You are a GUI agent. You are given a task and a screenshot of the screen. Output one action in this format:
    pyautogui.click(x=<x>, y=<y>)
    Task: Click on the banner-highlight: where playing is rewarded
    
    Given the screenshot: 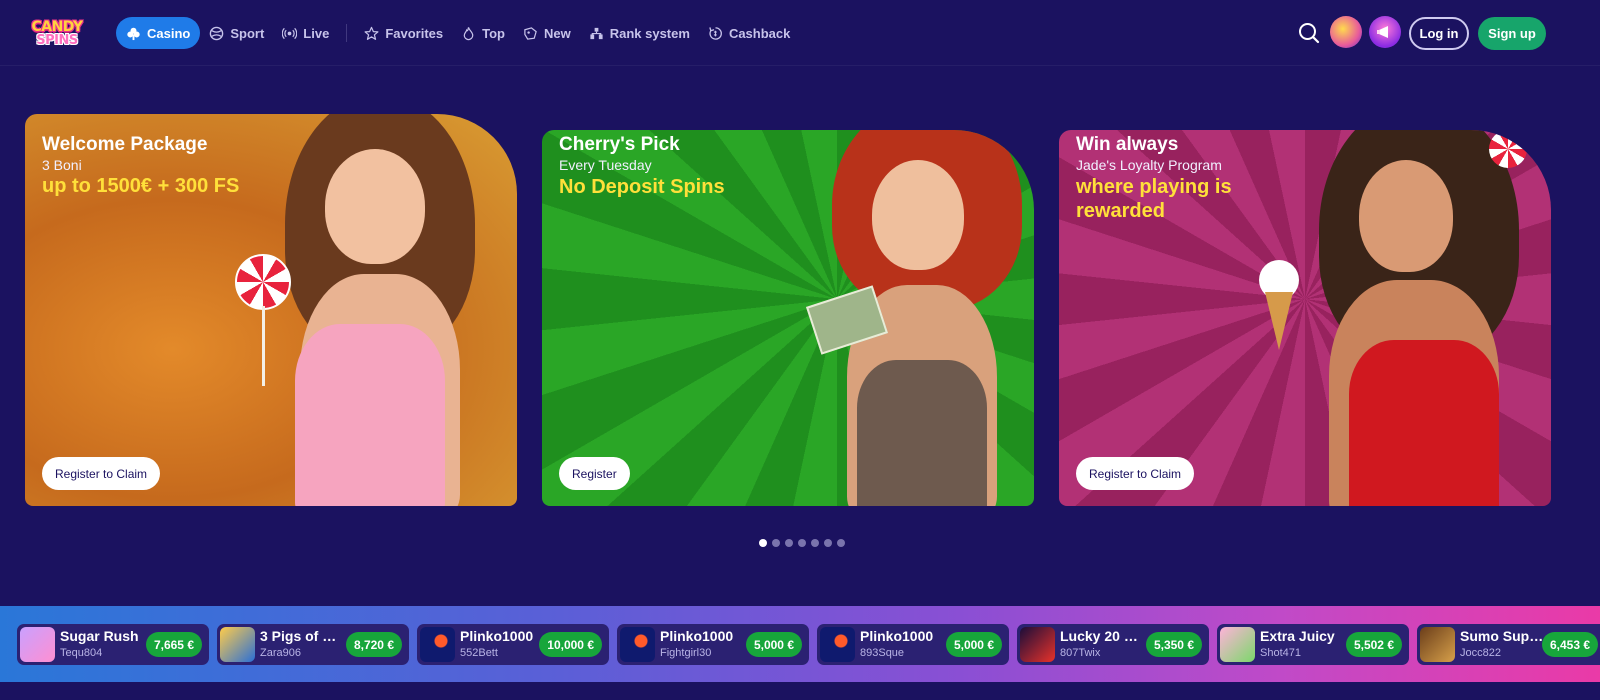 What is the action you would take?
    pyautogui.click(x=1154, y=199)
    